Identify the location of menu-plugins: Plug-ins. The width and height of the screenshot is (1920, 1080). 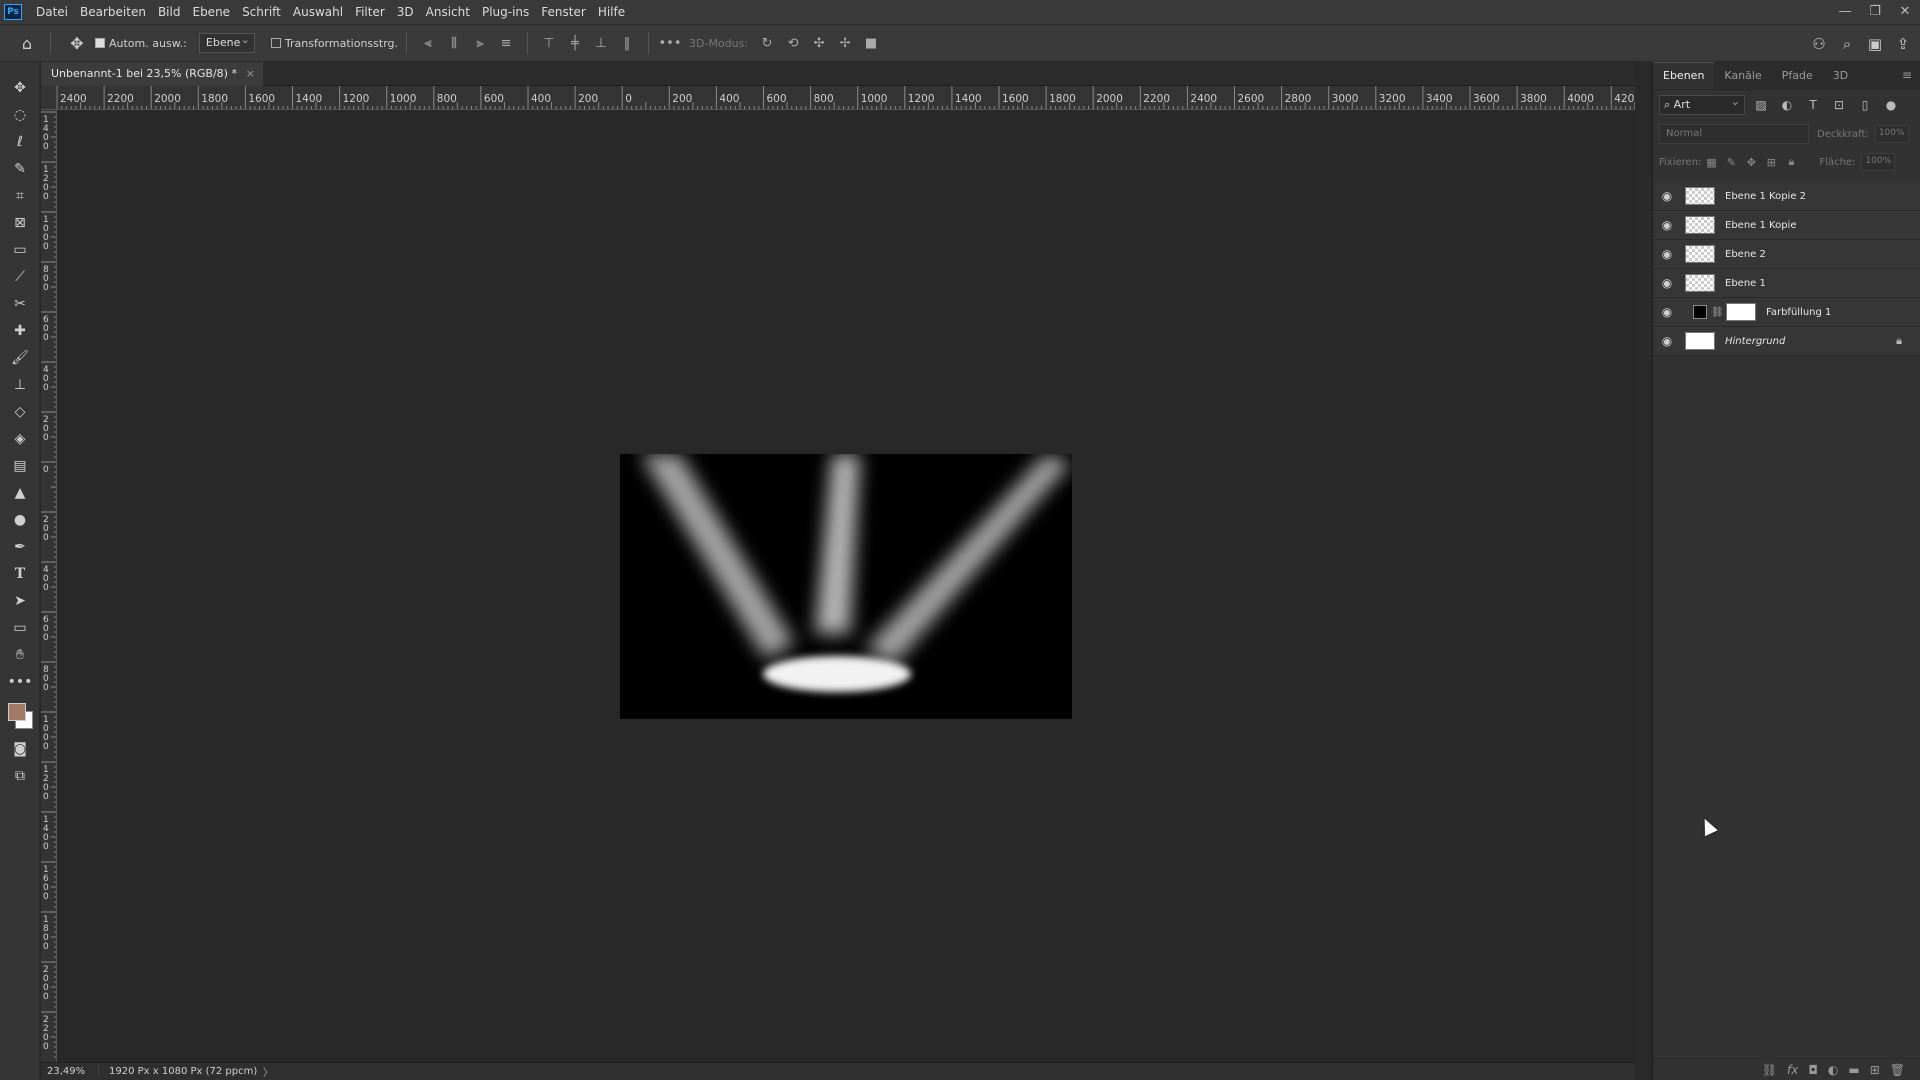
(505, 12).